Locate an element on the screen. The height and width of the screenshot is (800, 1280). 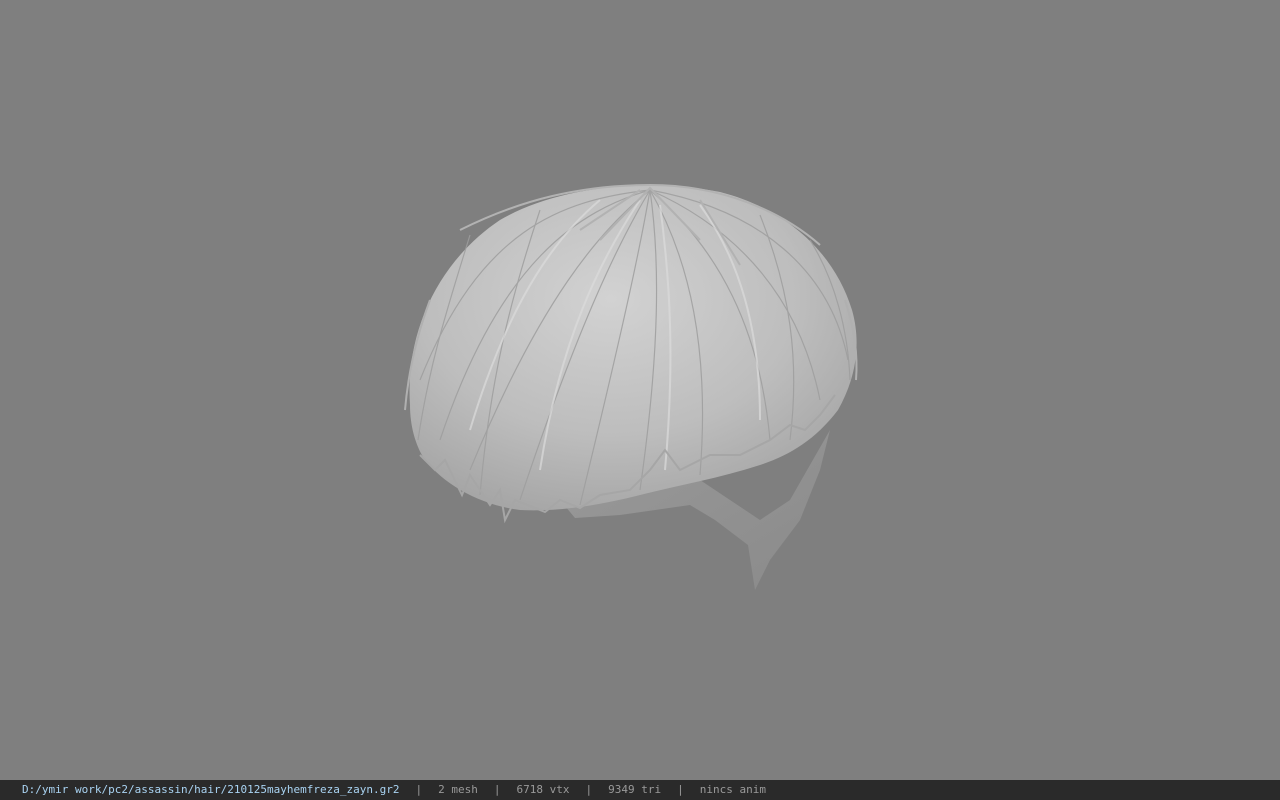
animation-status-label: nincs anim is located at coordinates (732, 789).